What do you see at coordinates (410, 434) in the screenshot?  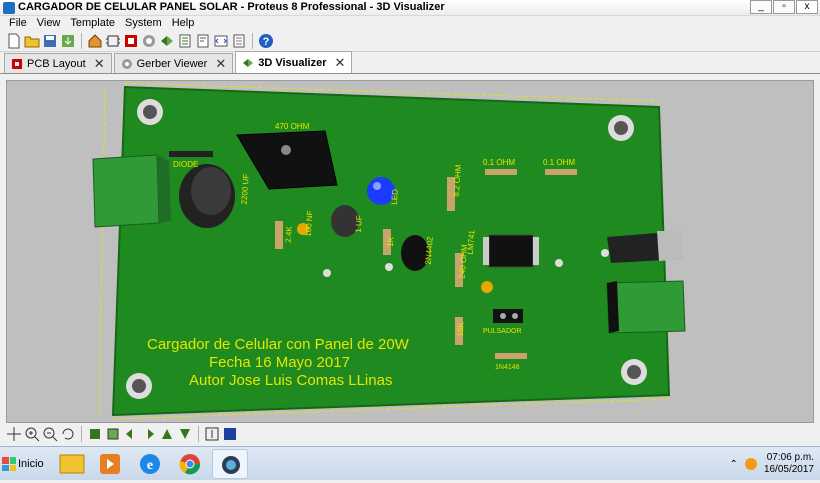 I see `view-toolbar` at bounding box center [410, 434].